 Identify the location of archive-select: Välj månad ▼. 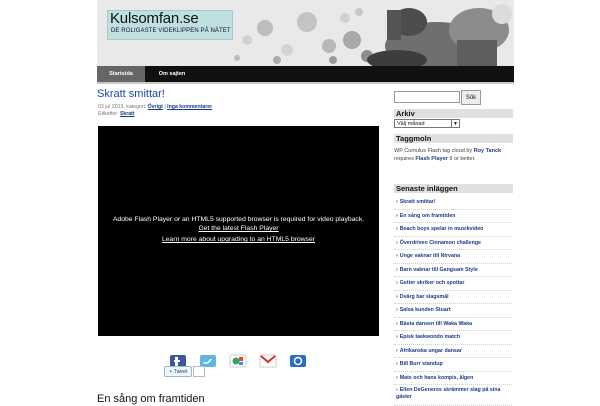
(427, 123).